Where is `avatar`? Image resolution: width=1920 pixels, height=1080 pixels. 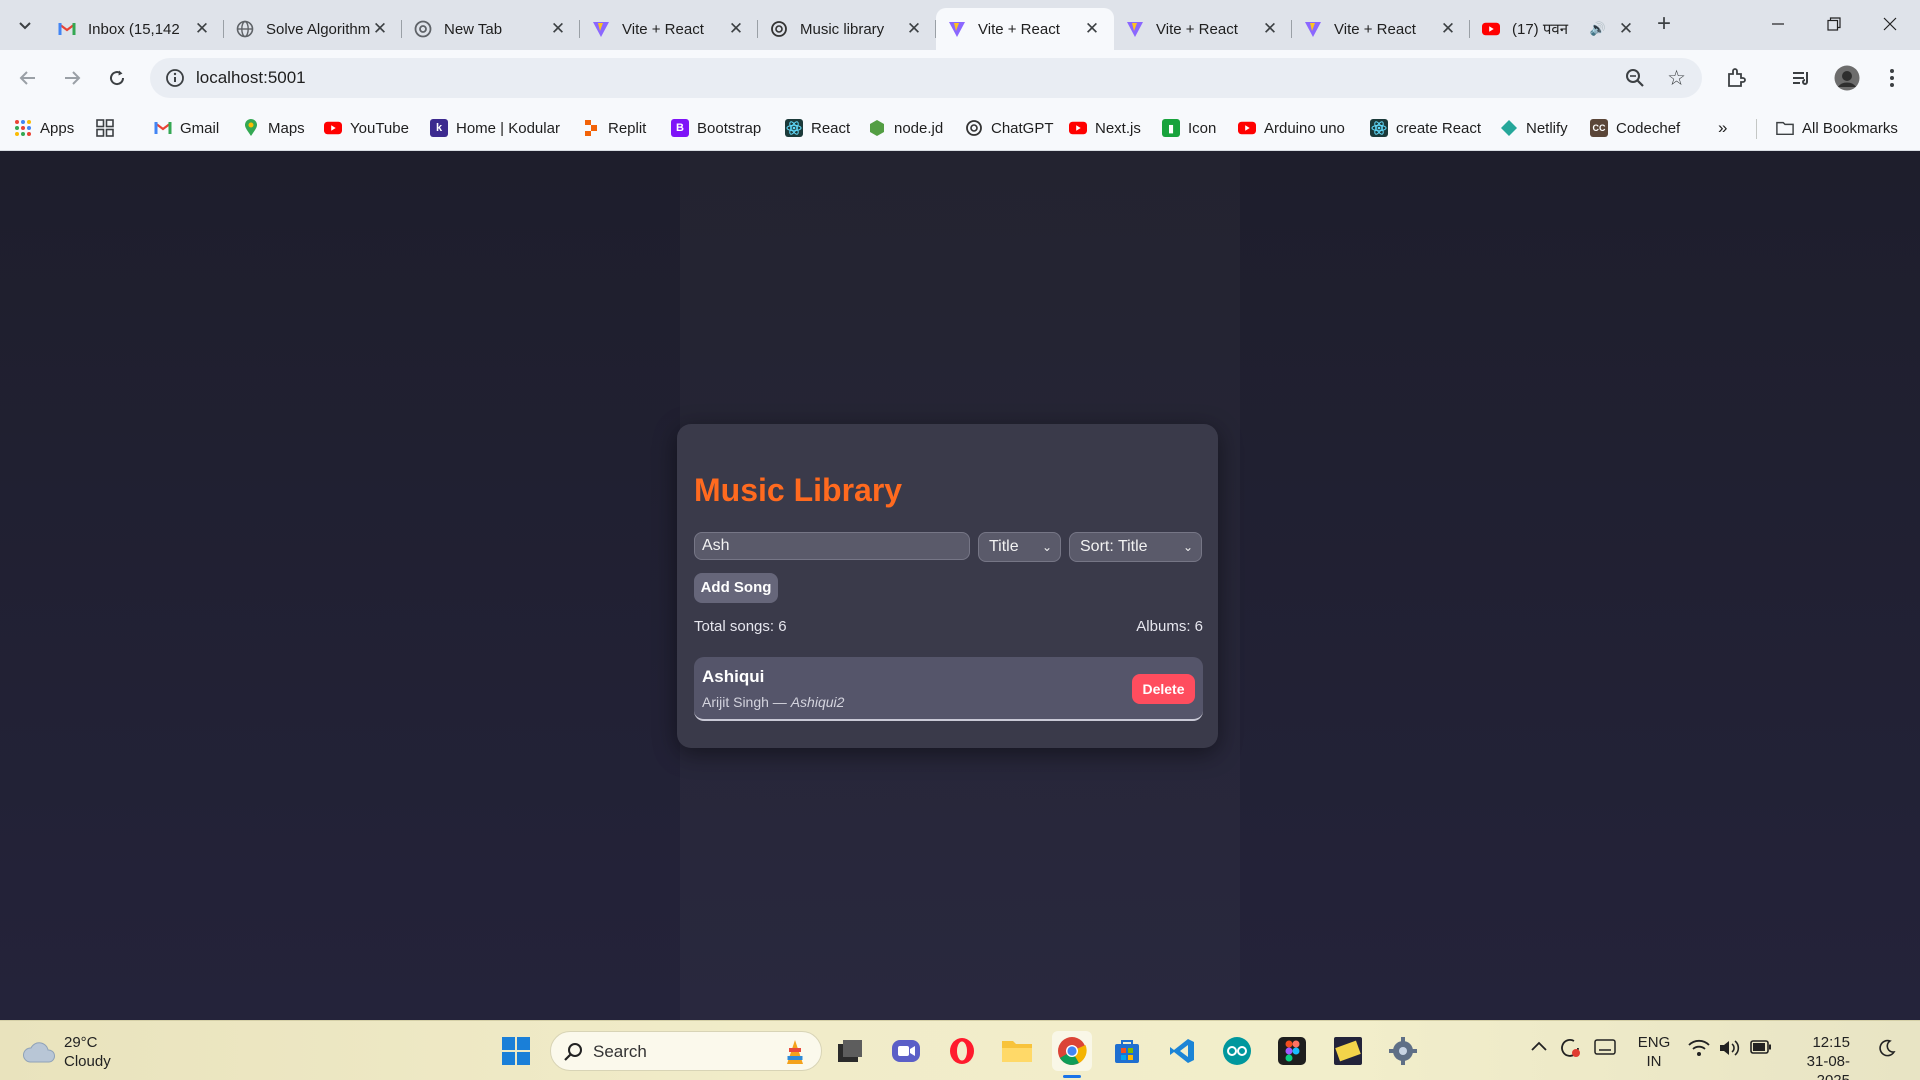
avatar is located at coordinates (1847, 78).